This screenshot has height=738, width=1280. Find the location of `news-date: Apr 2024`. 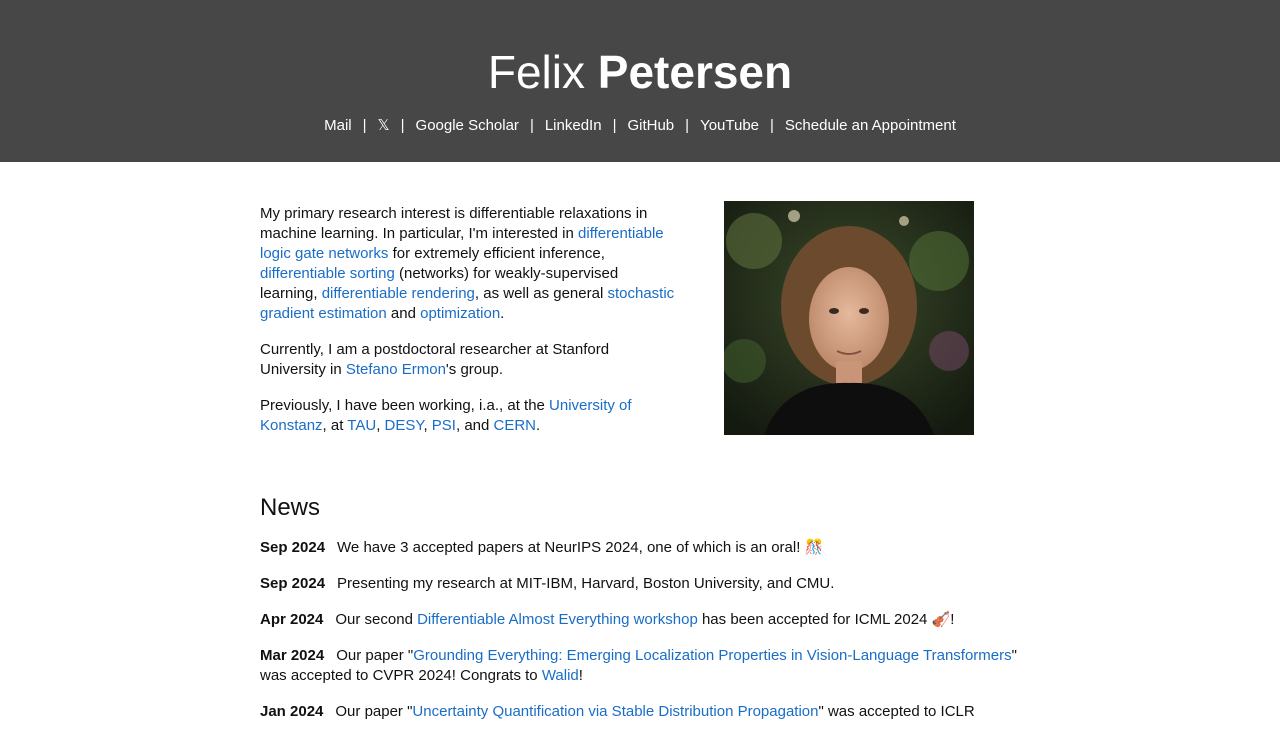

news-date: Apr 2024 is located at coordinates (292, 619).